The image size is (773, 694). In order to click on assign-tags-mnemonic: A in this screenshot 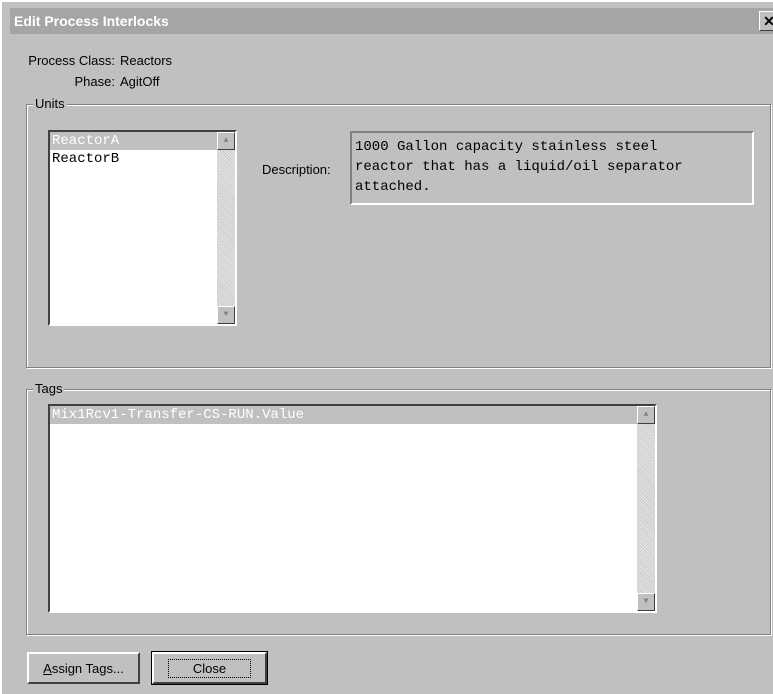, I will do `click(47, 668)`.